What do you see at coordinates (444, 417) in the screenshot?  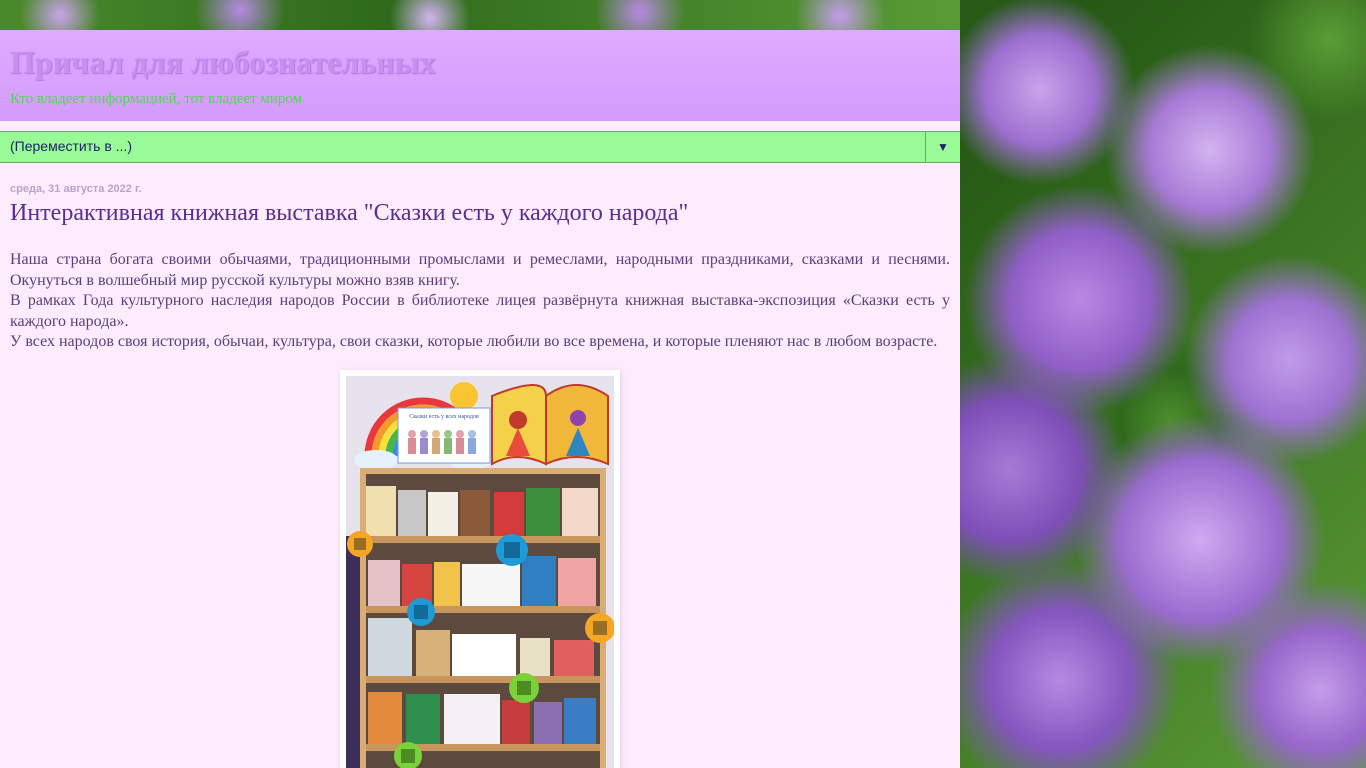 I see `banner-text: Сказки есть у всех народов` at bounding box center [444, 417].